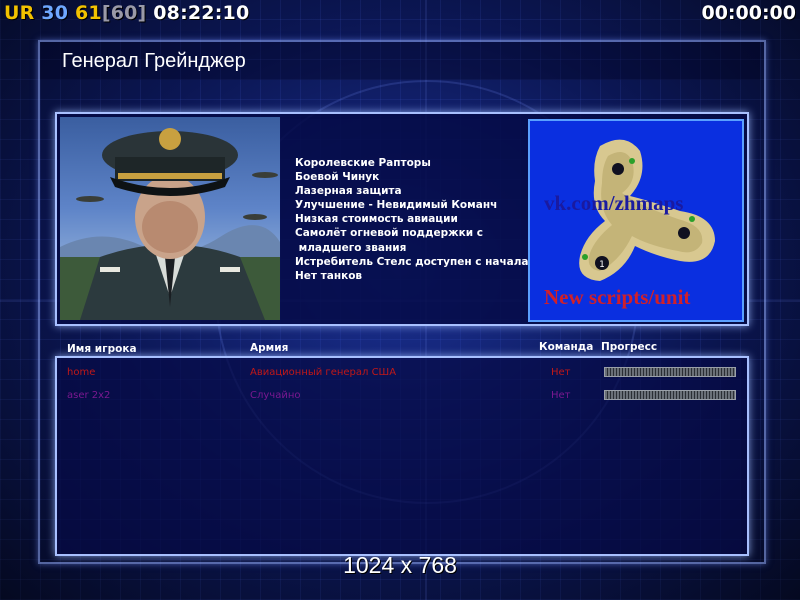 This screenshot has height=600, width=800. Describe the element at coordinates (337, 177) in the screenshot. I see `feature-item: Боевой Чинук` at that location.